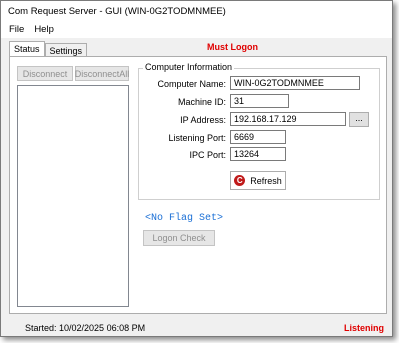 The image size is (399, 343). Describe the element at coordinates (266, 180) in the screenshot. I see `refresh-button-label: Refresh` at that location.